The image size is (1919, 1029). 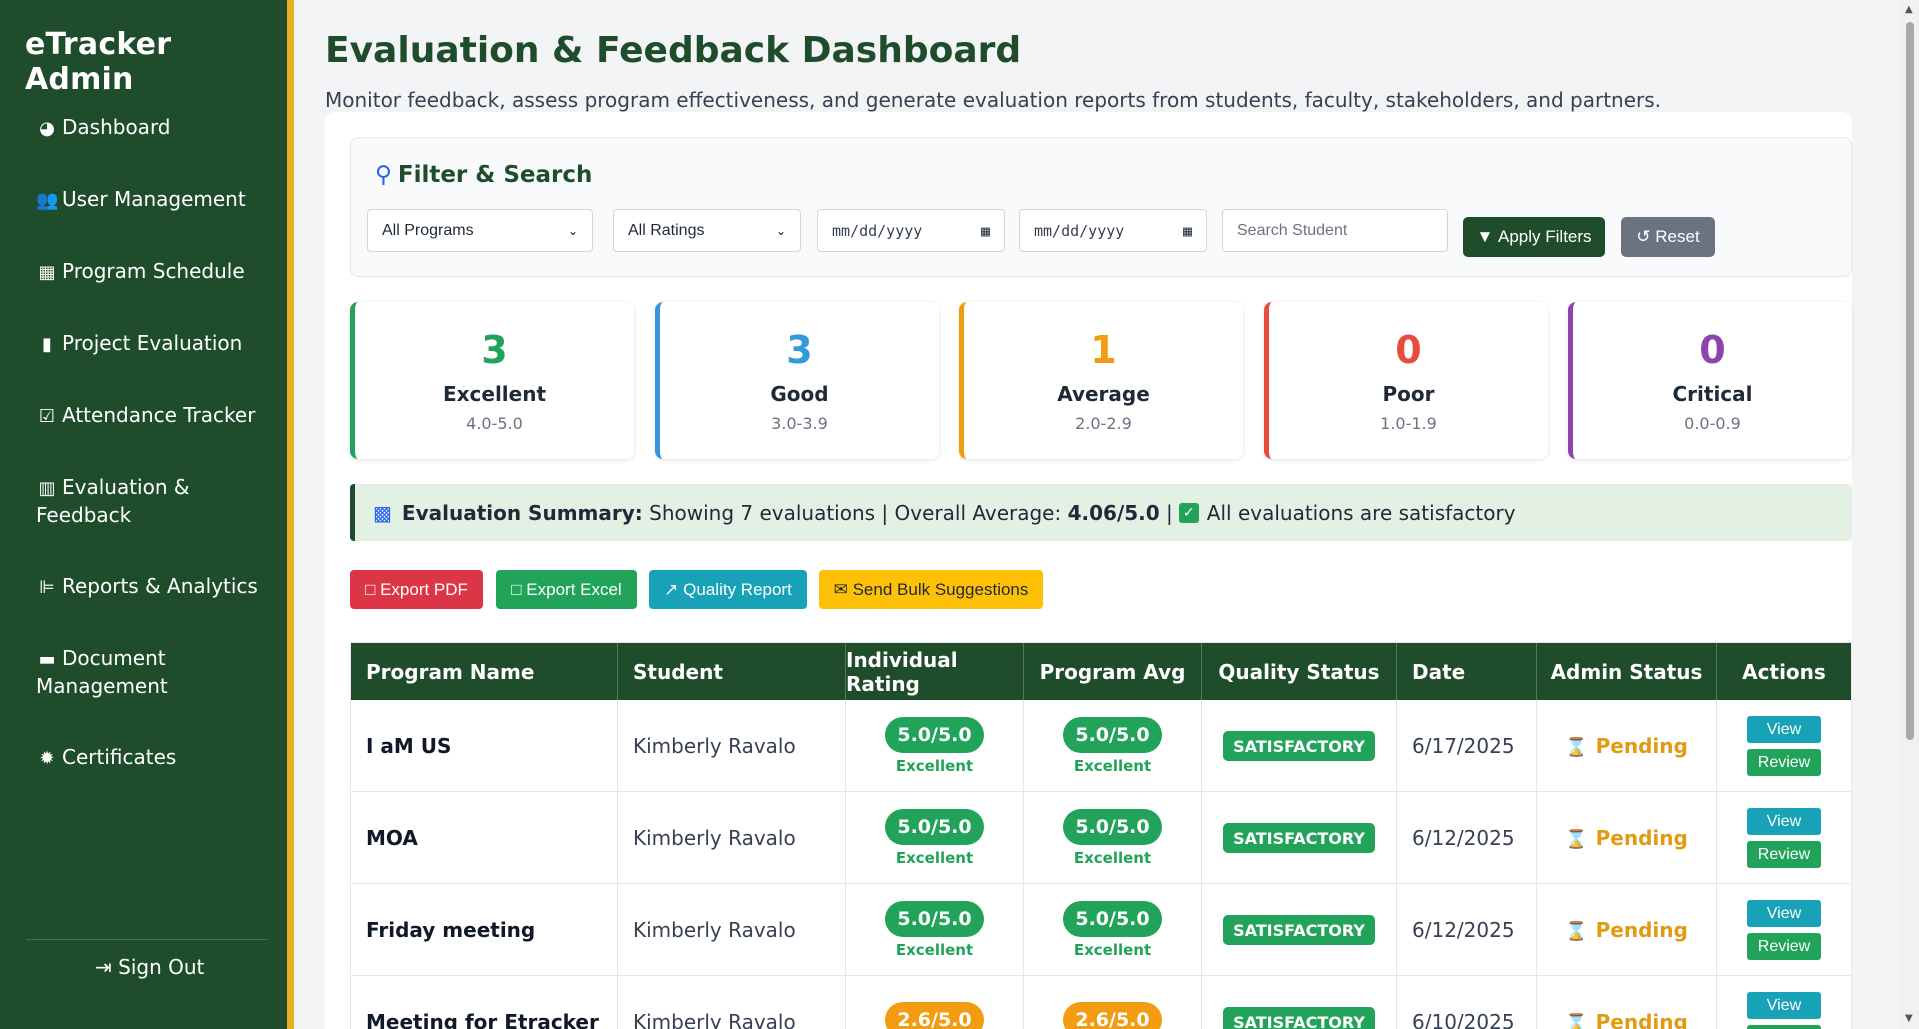 What do you see at coordinates (1712, 350) in the screenshot?
I see `stat-count: 0` at bounding box center [1712, 350].